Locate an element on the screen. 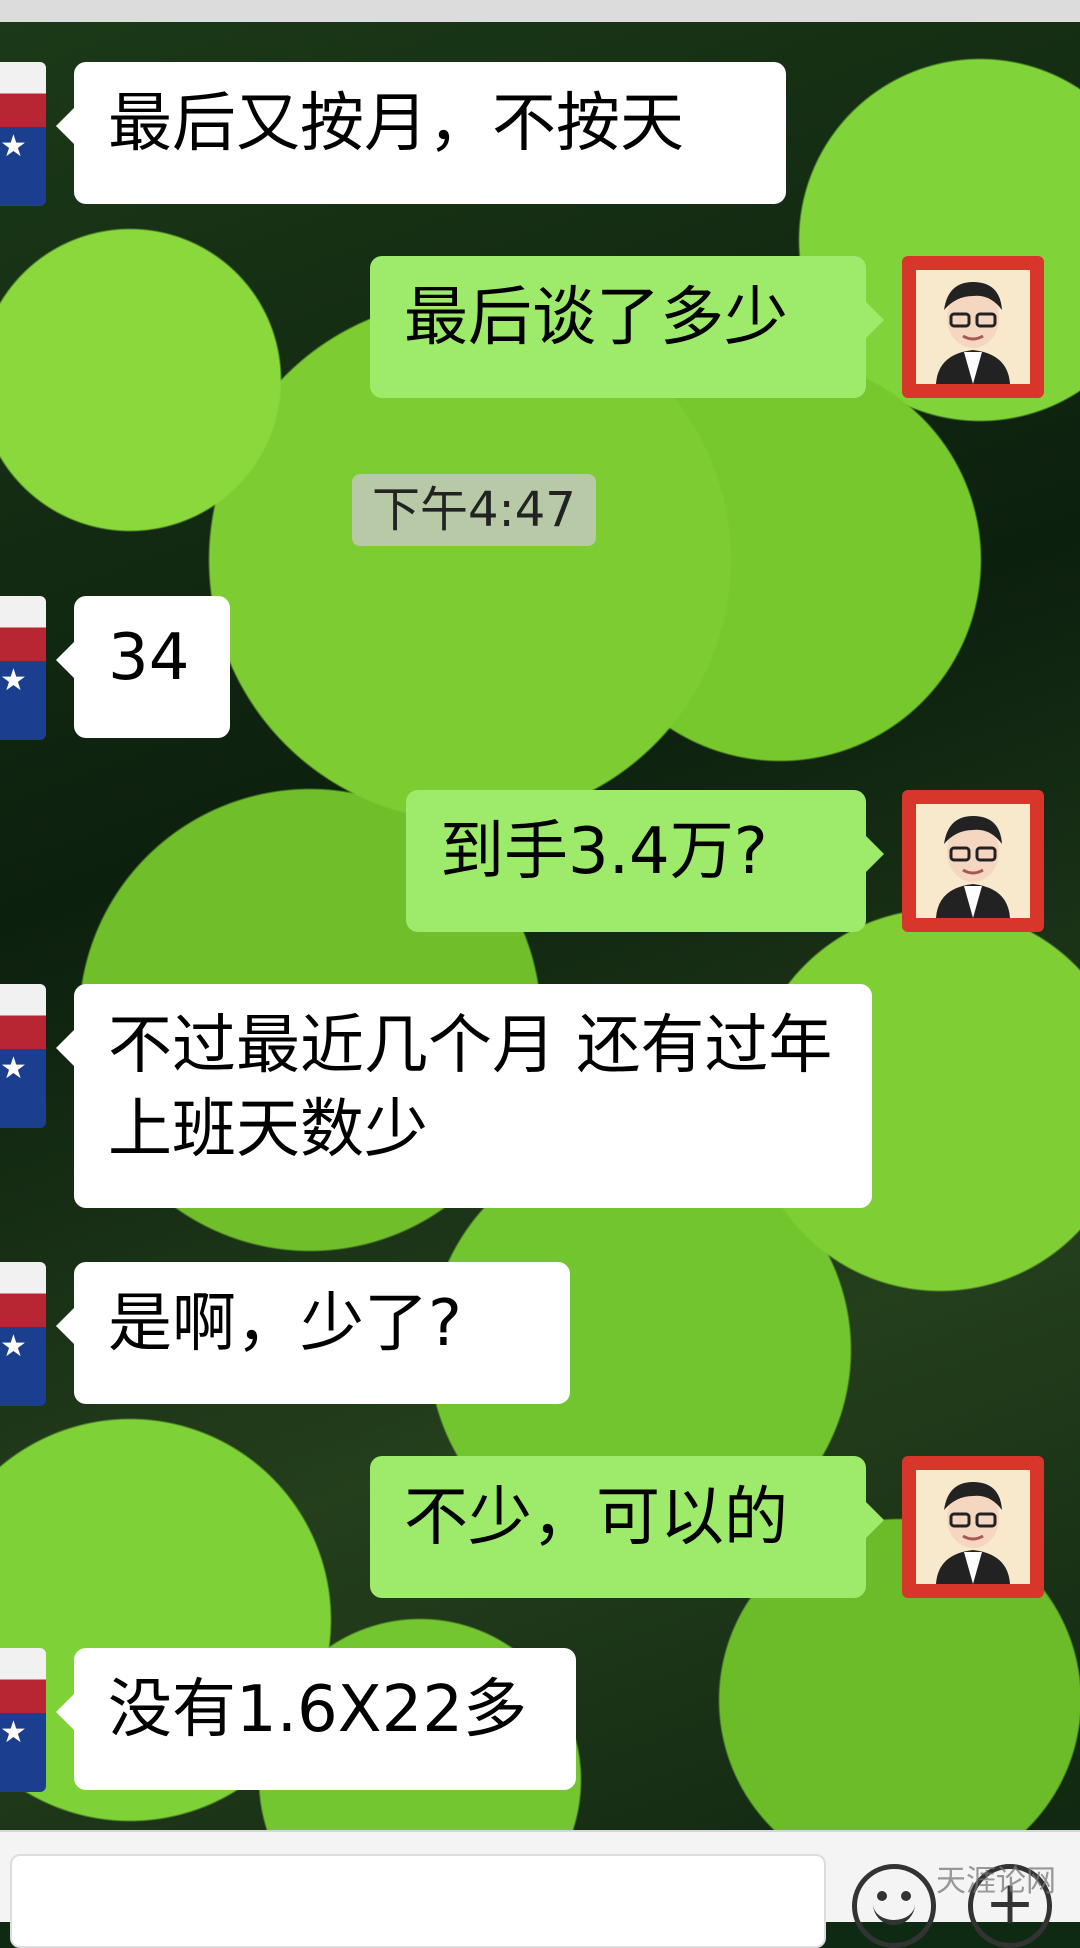  smiley-face-icon is located at coordinates (894, 1906).